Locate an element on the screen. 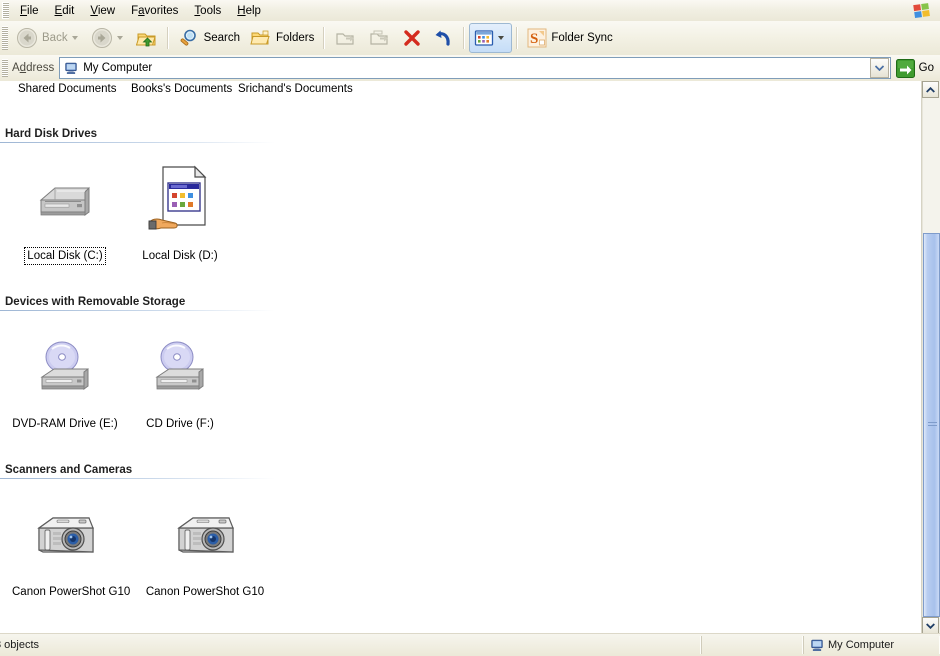 This screenshot has height=656, width=940. svg-text: S is located at coordinates (534, 39).